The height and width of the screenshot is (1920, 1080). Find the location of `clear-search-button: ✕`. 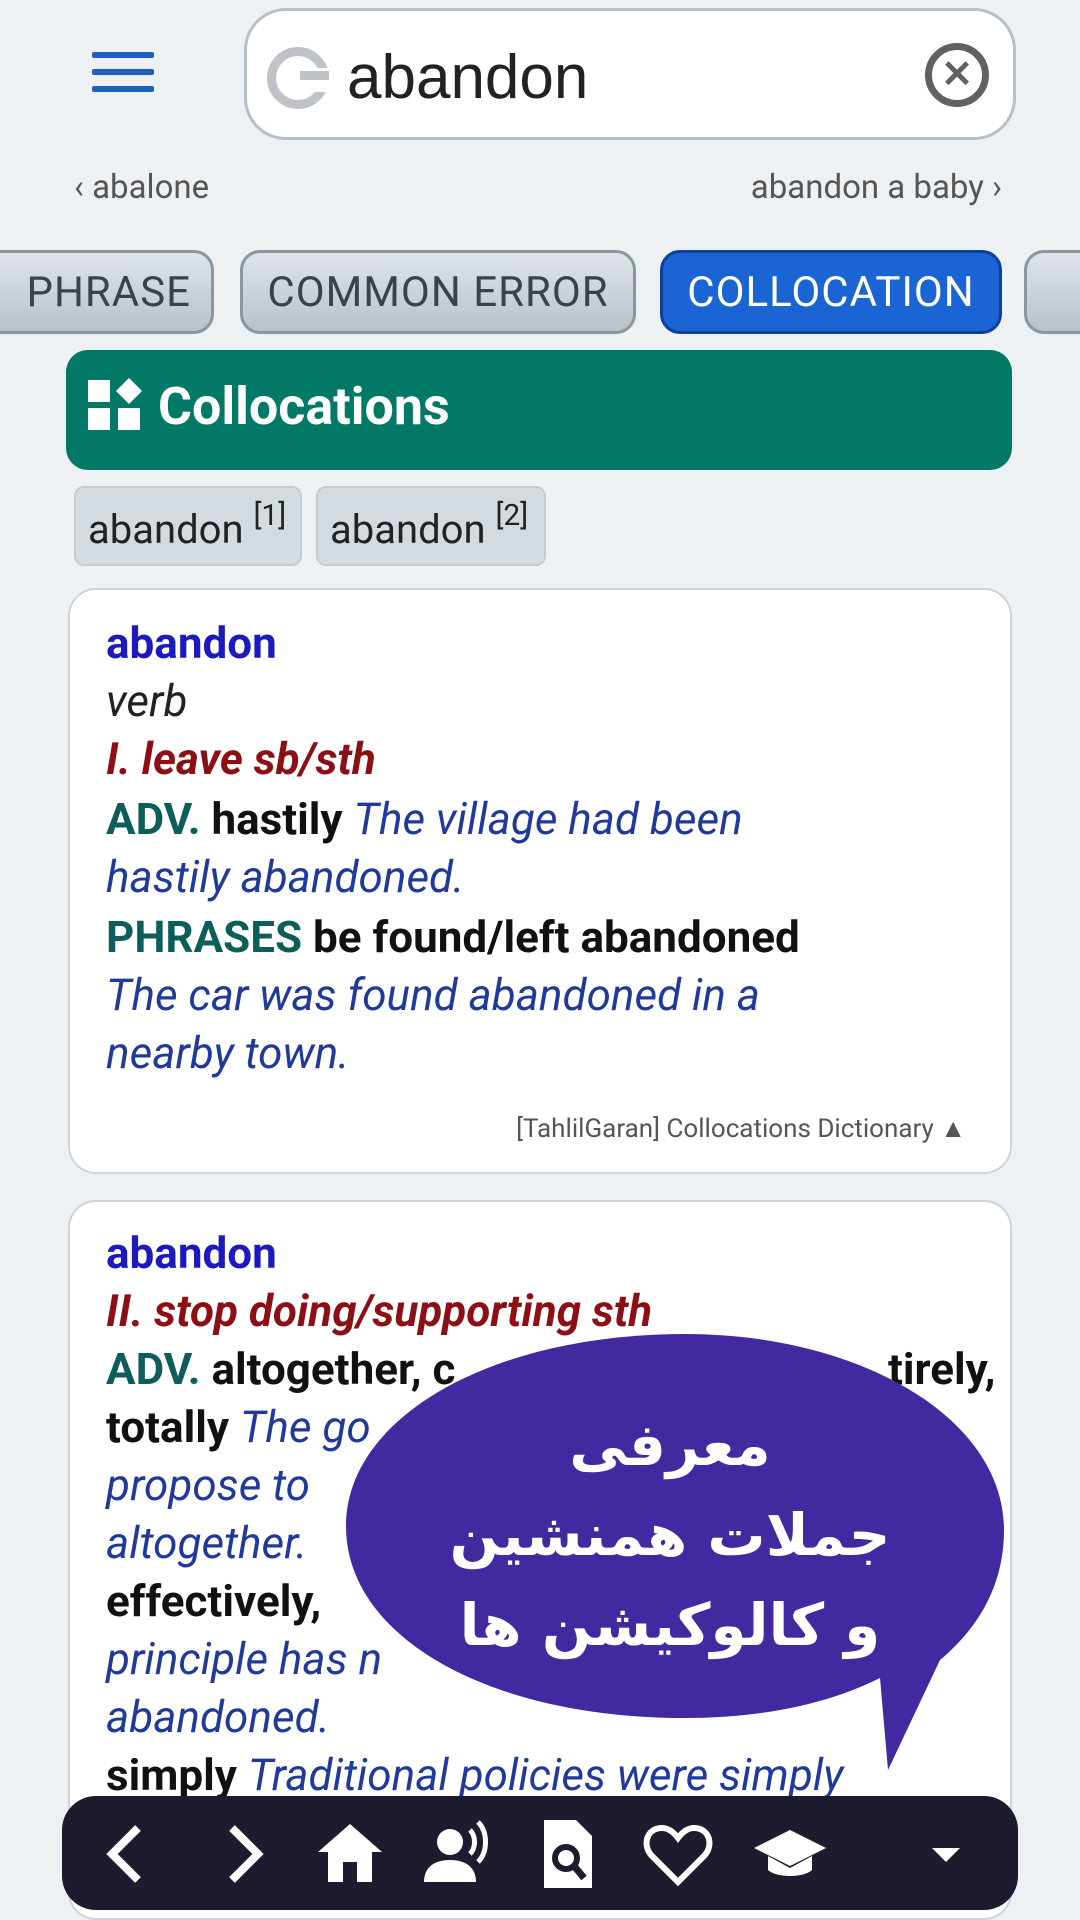

clear-search-button: ✕ is located at coordinates (957, 75).